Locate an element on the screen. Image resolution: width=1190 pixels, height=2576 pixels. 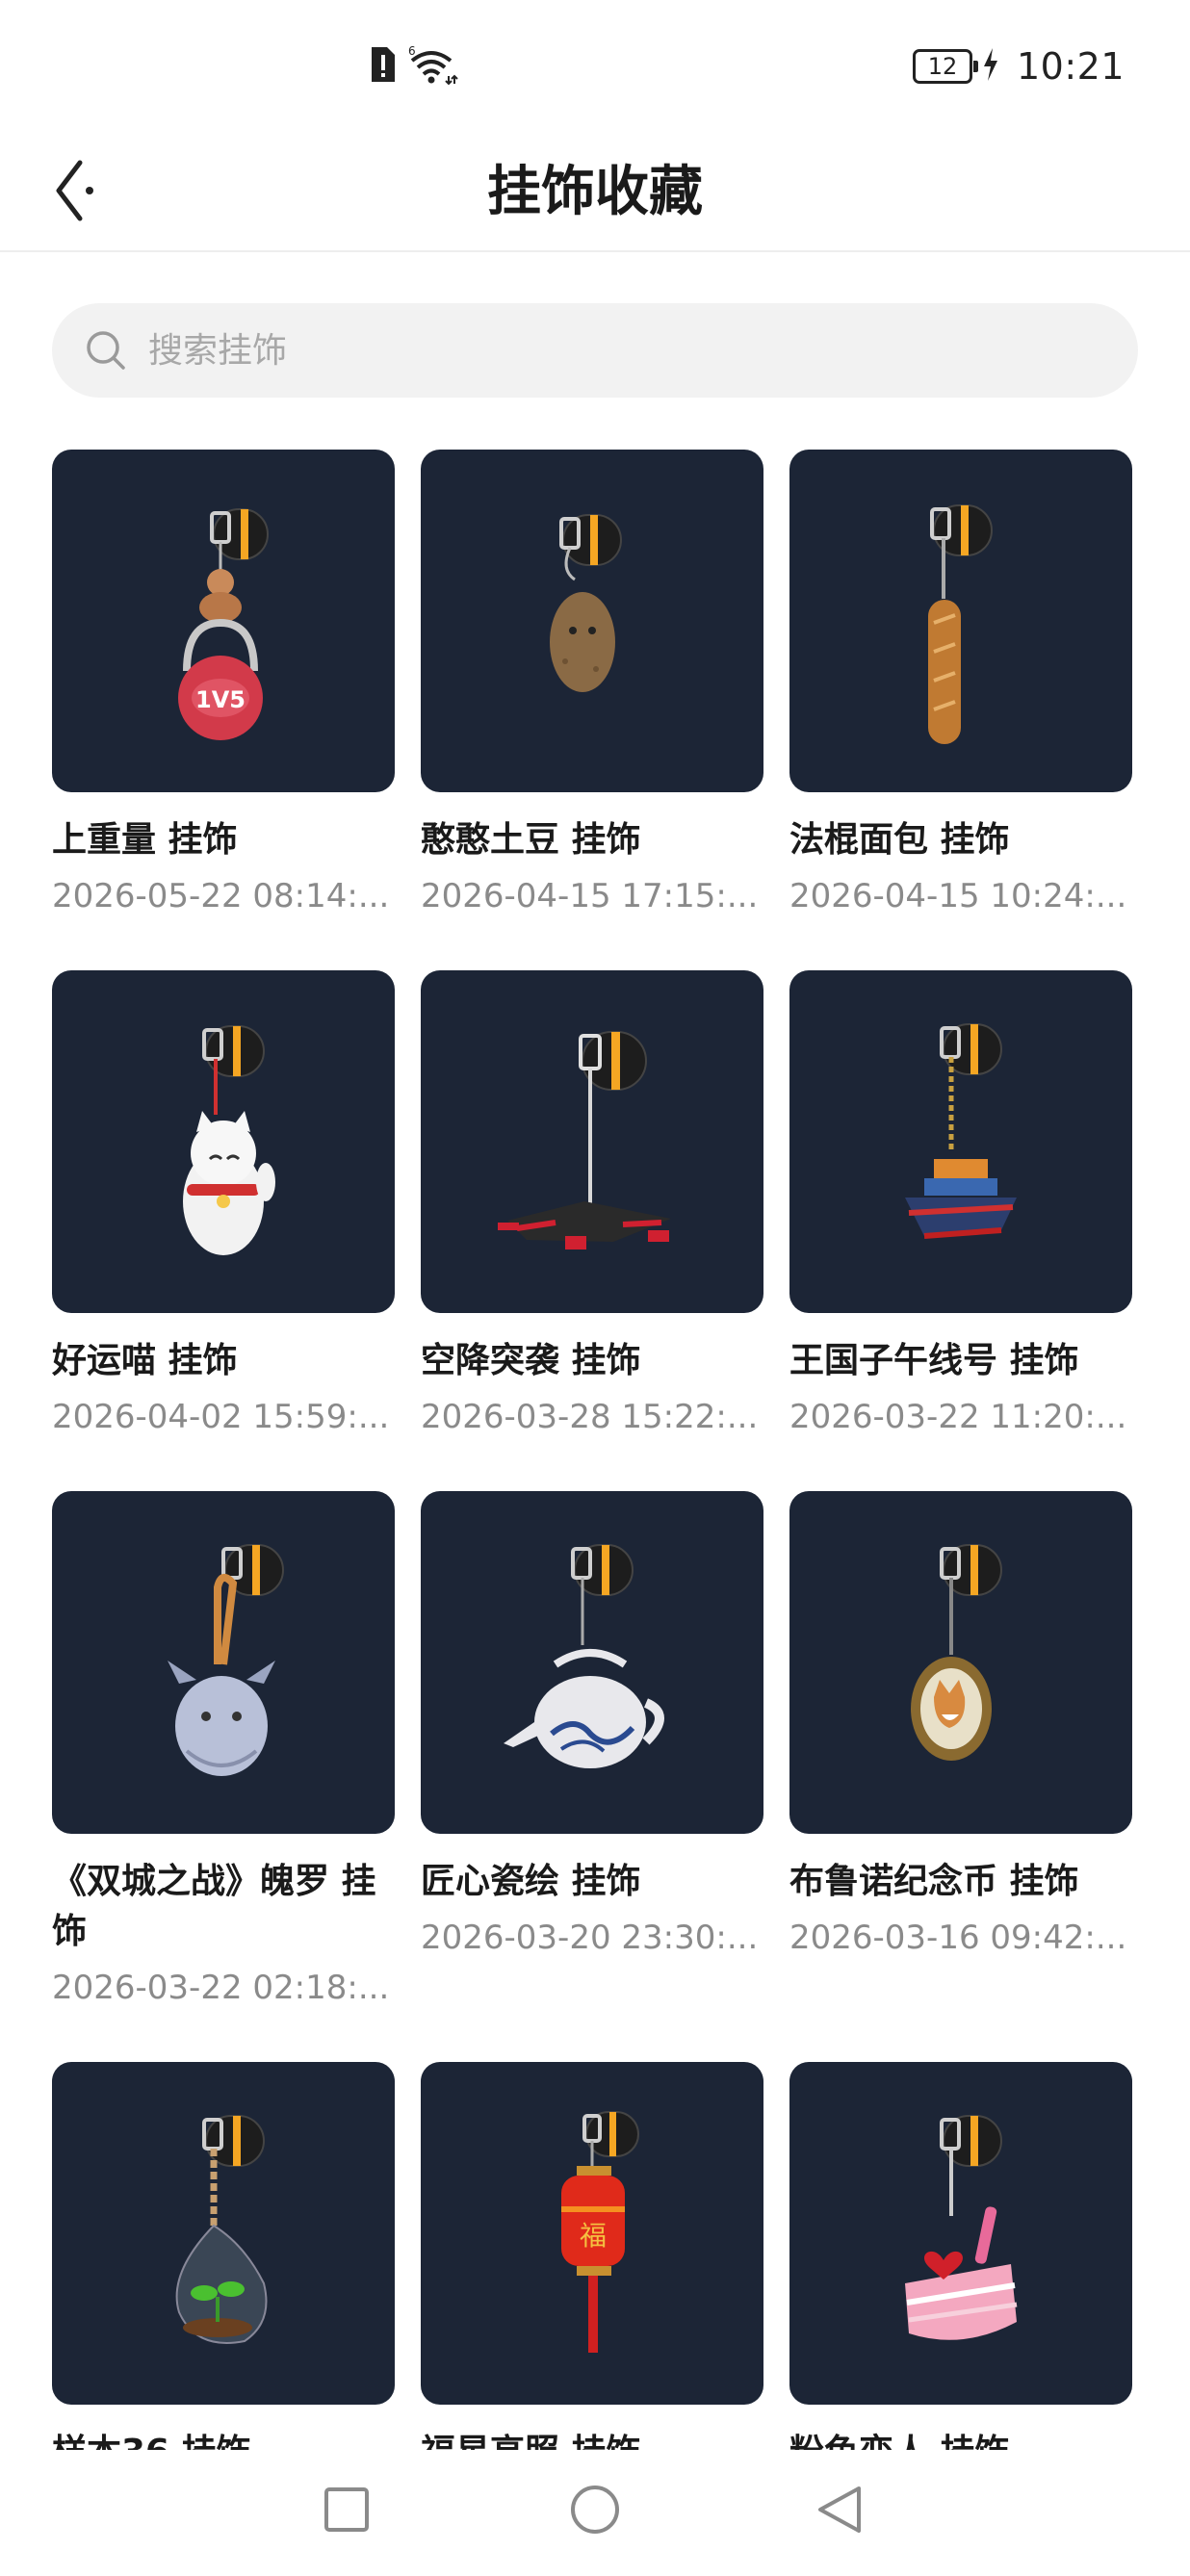
svg-text: 福 is located at coordinates (594, 2236).